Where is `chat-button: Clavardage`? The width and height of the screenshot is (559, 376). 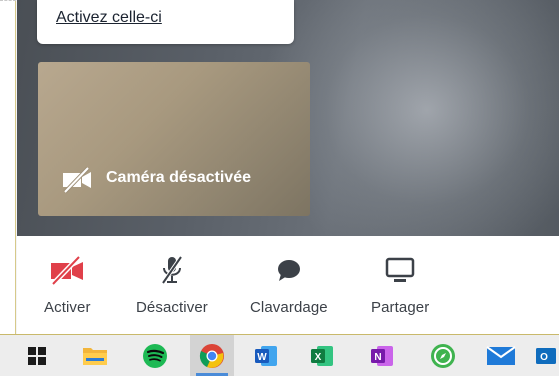 chat-button: Clavardage is located at coordinates (289, 285).